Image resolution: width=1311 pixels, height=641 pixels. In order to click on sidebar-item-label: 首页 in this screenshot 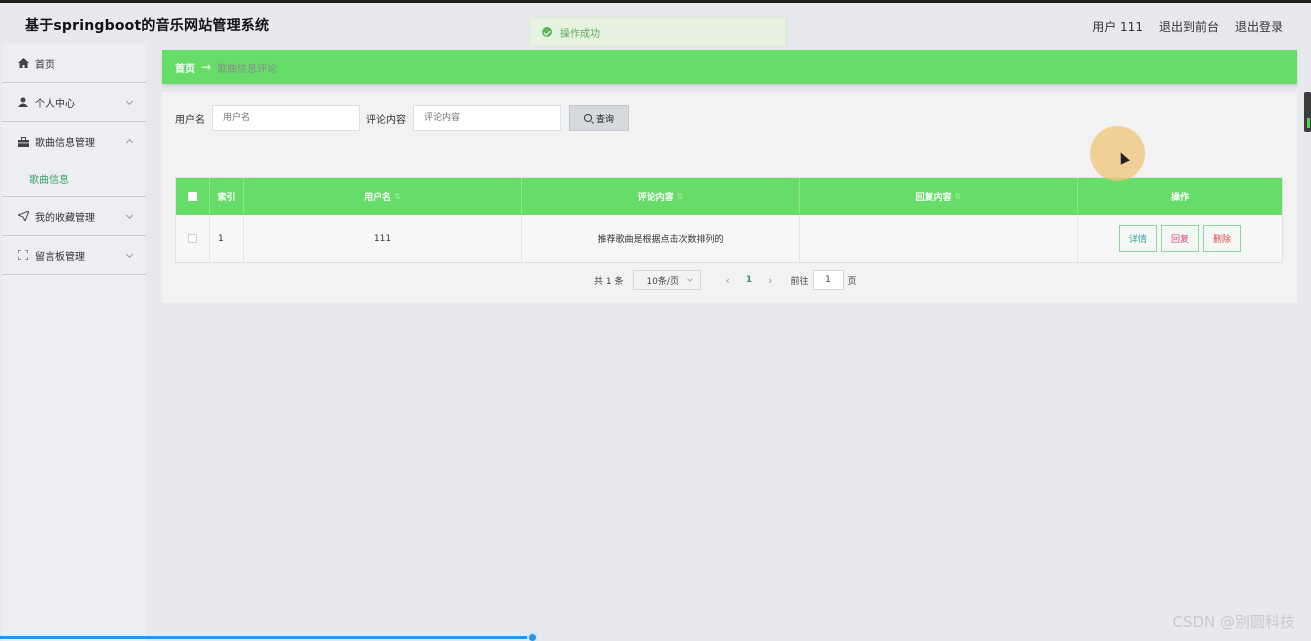, I will do `click(45, 65)`.